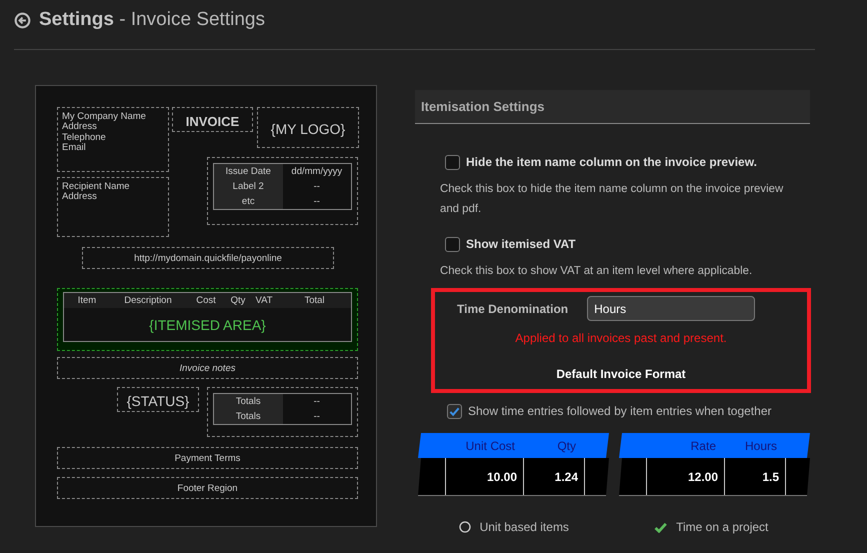 The width and height of the screenshot is (867, 553). I want to click on table-header: Rate, so click(703, 446).